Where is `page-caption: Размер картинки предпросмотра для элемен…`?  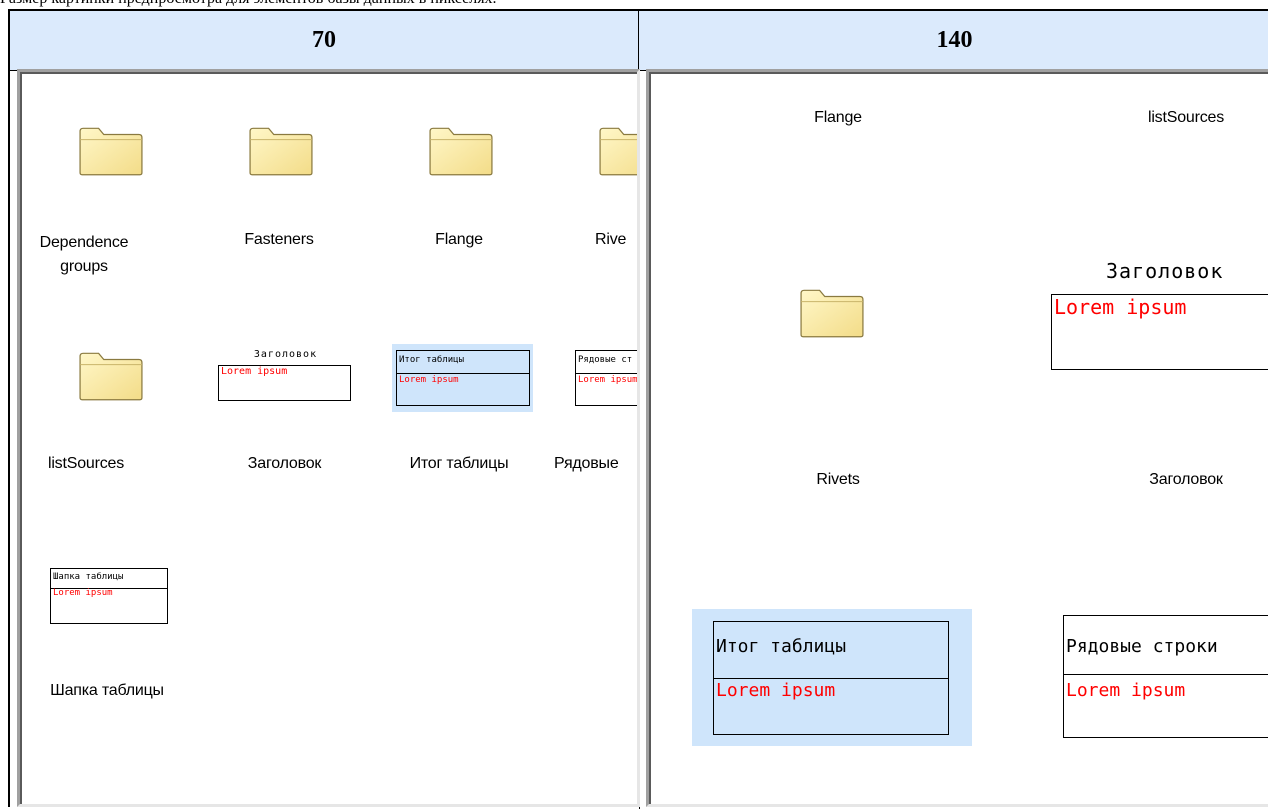
page-caption: Размер картинки предпросмотра для элемен… is located at coordinates (248, 4).